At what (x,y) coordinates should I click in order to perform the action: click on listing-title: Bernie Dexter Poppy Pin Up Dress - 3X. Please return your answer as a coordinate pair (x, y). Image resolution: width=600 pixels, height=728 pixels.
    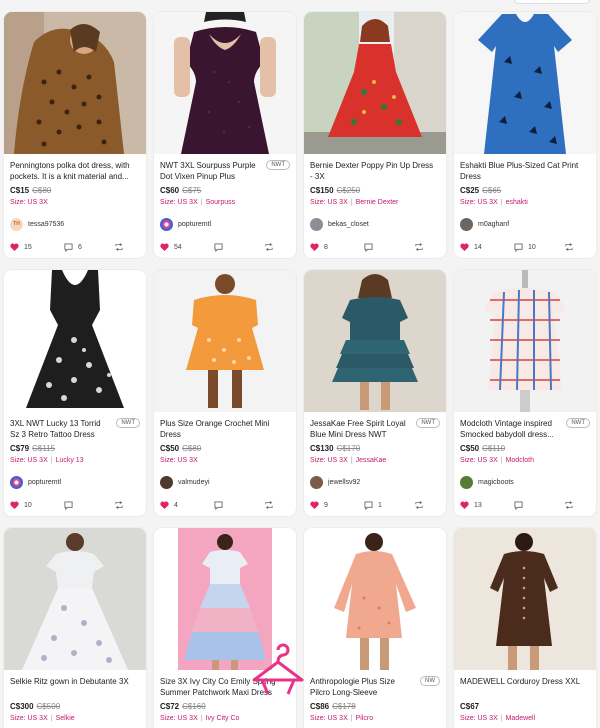
    Looking at the image, I should click on (375, 171).